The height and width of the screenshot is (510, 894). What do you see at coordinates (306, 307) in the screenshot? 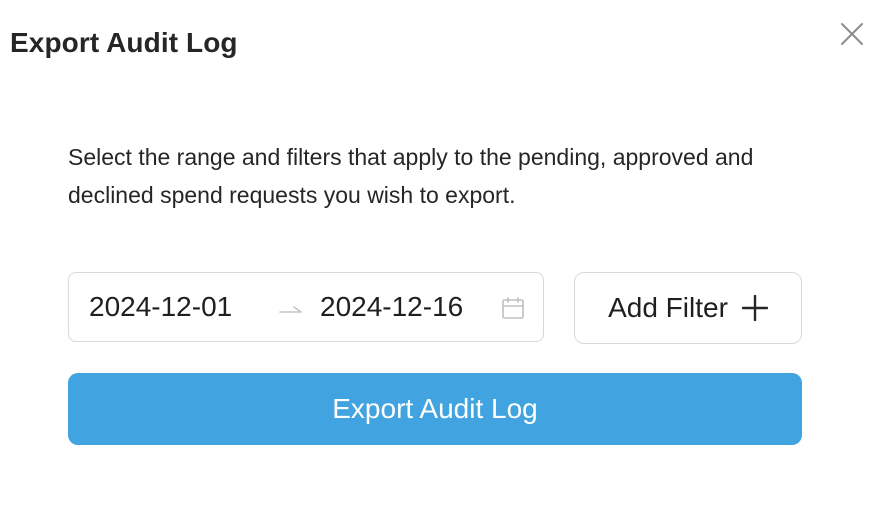
I see `date-range-picker` at bounding box center [306, 307].